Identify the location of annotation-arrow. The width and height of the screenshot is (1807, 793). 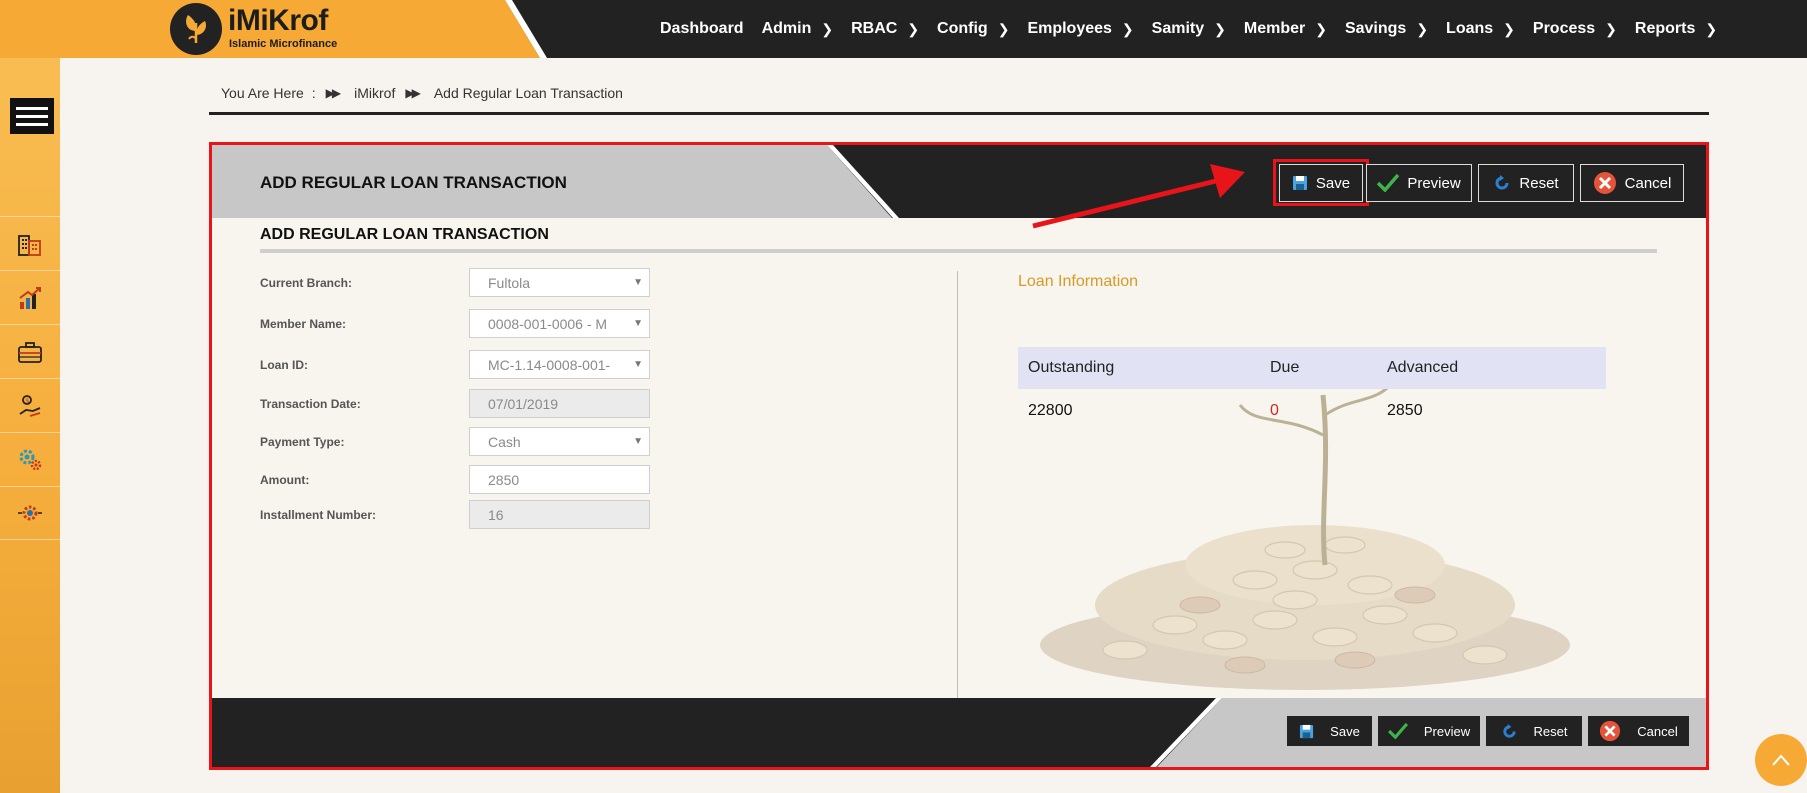
(1138, 196).